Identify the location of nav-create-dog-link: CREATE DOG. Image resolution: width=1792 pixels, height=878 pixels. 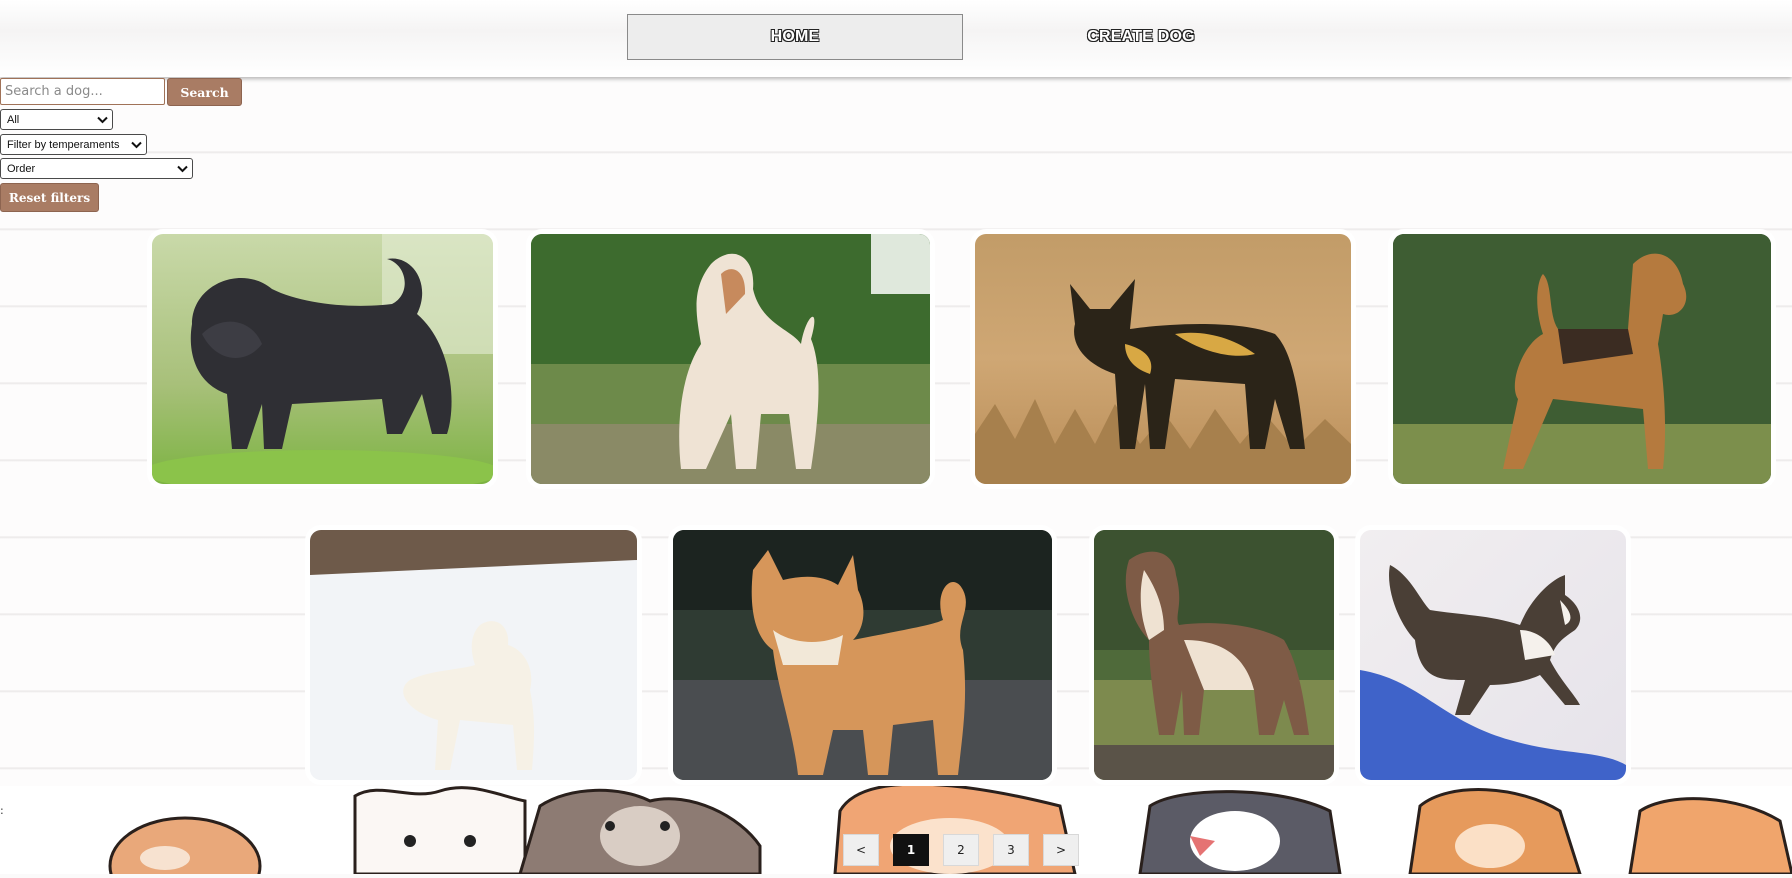
(1141, 37).